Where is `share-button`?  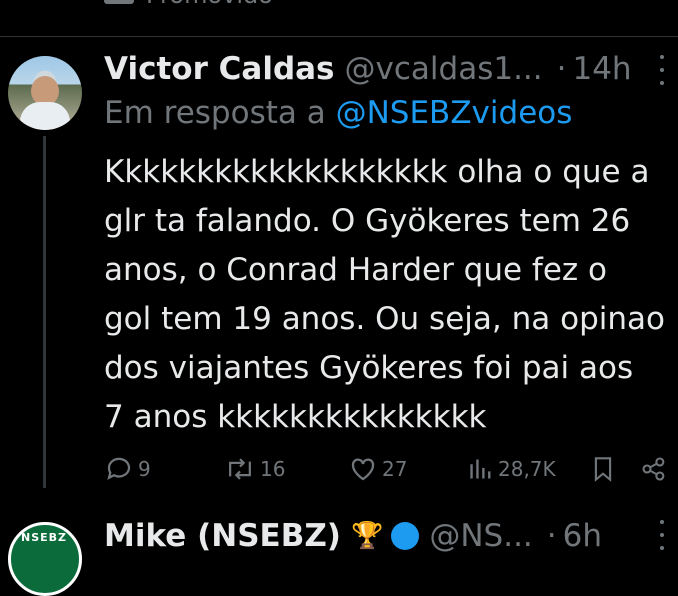 share-button is located at coordinates (654, 469).